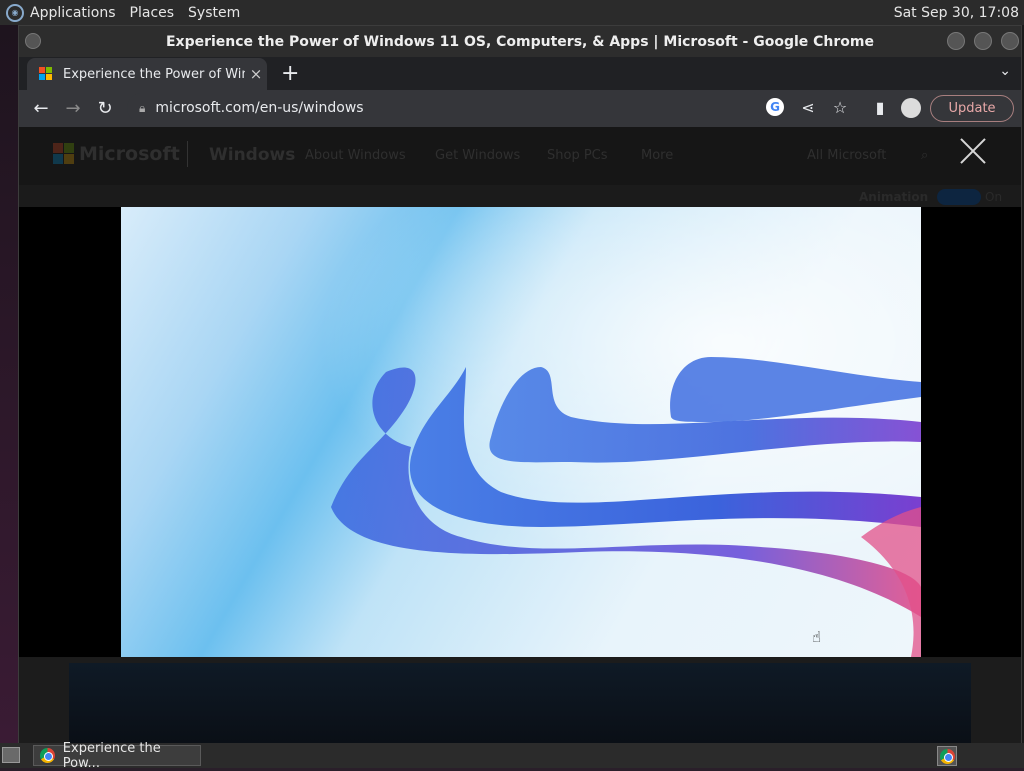 The image size is (1024, 771). Describe the element at coordinates (129, 154) in the screenshot. I see `microsoft-brand: Microsoft` at that location.